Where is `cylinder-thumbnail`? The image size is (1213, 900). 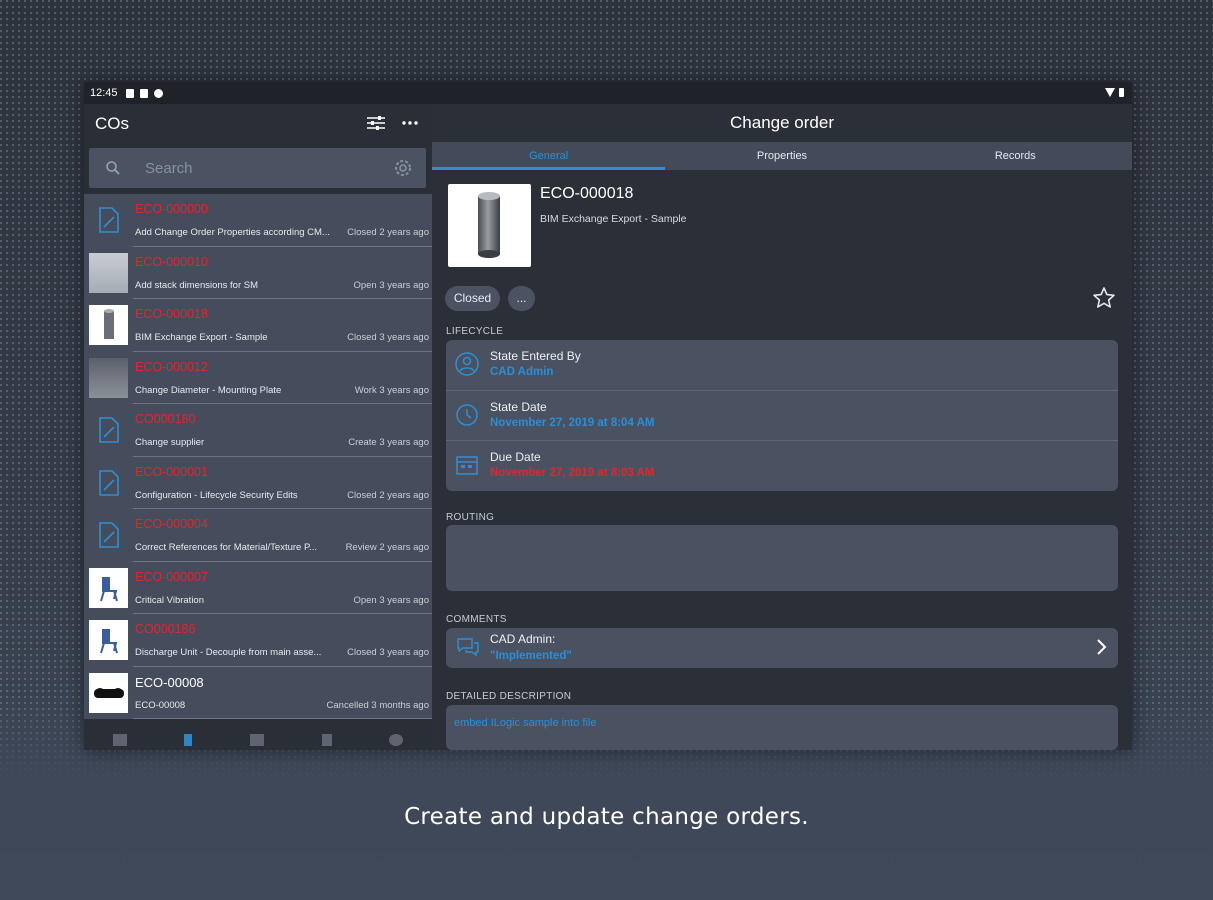 cylinder-thumbnail is located at coordinates (489, 225).